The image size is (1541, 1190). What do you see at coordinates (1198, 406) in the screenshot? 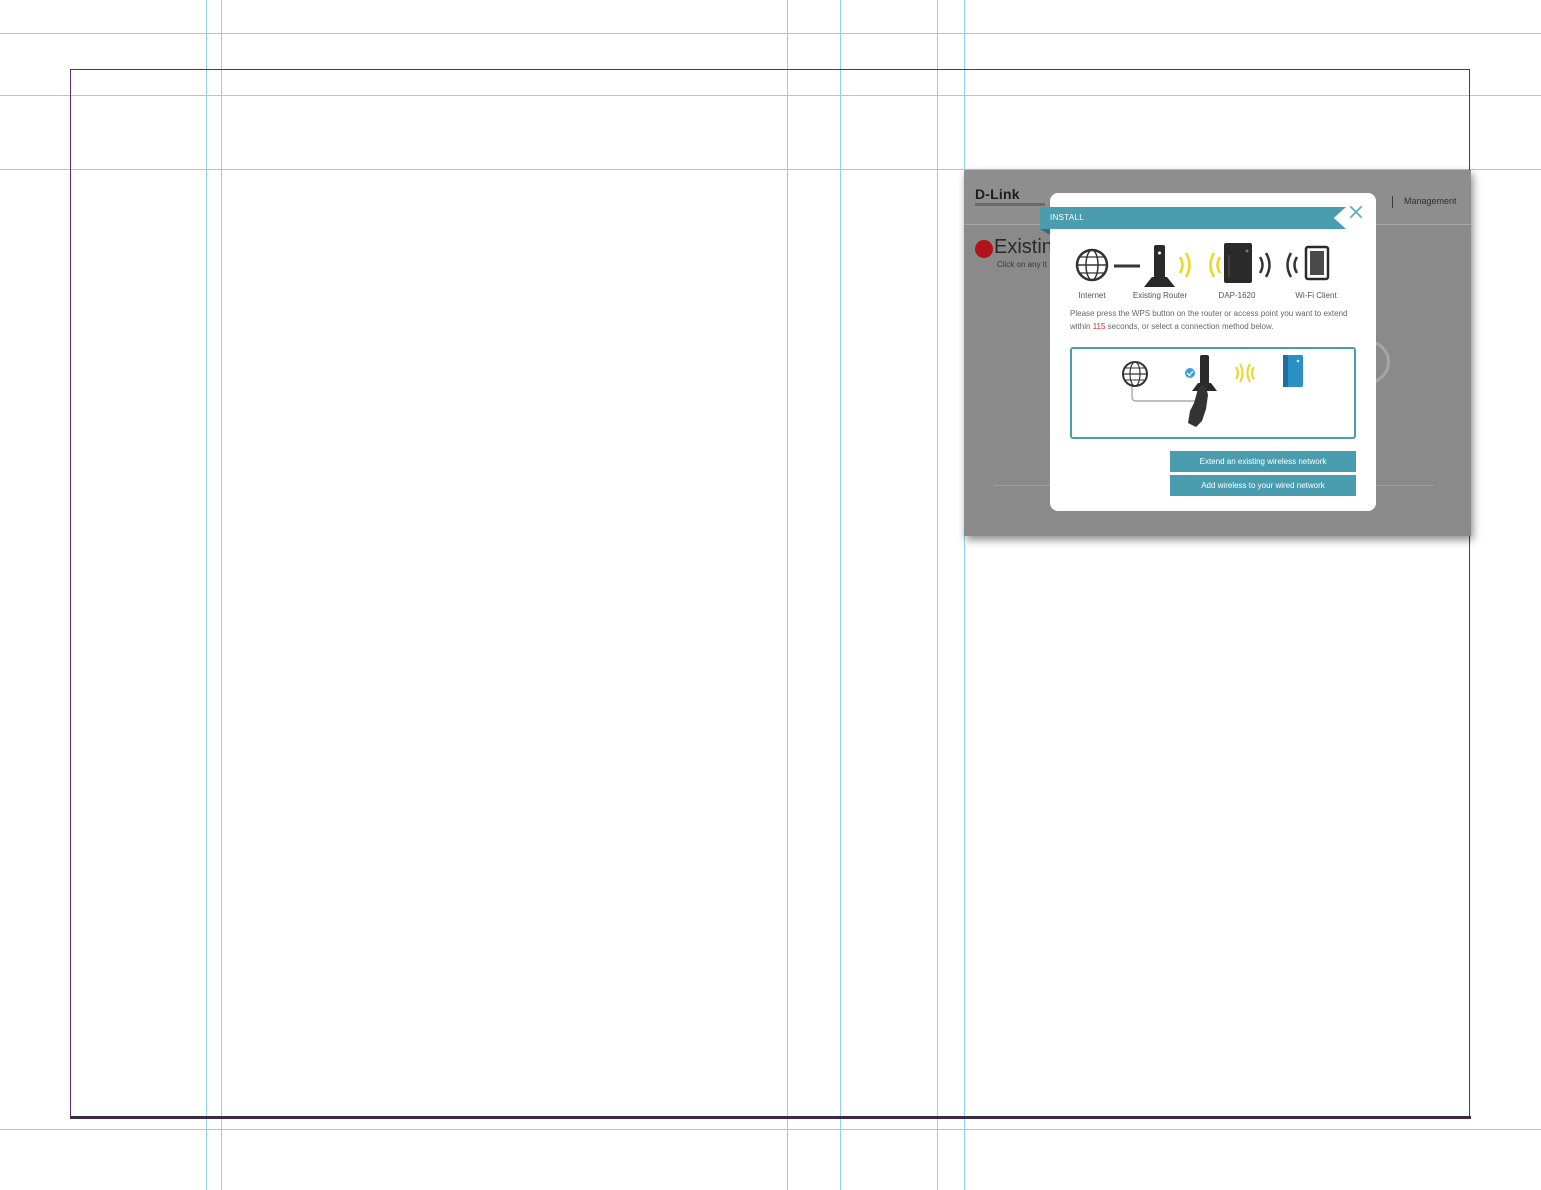
I see `pressing-hand-icon` at bounding box center [1198, 406].